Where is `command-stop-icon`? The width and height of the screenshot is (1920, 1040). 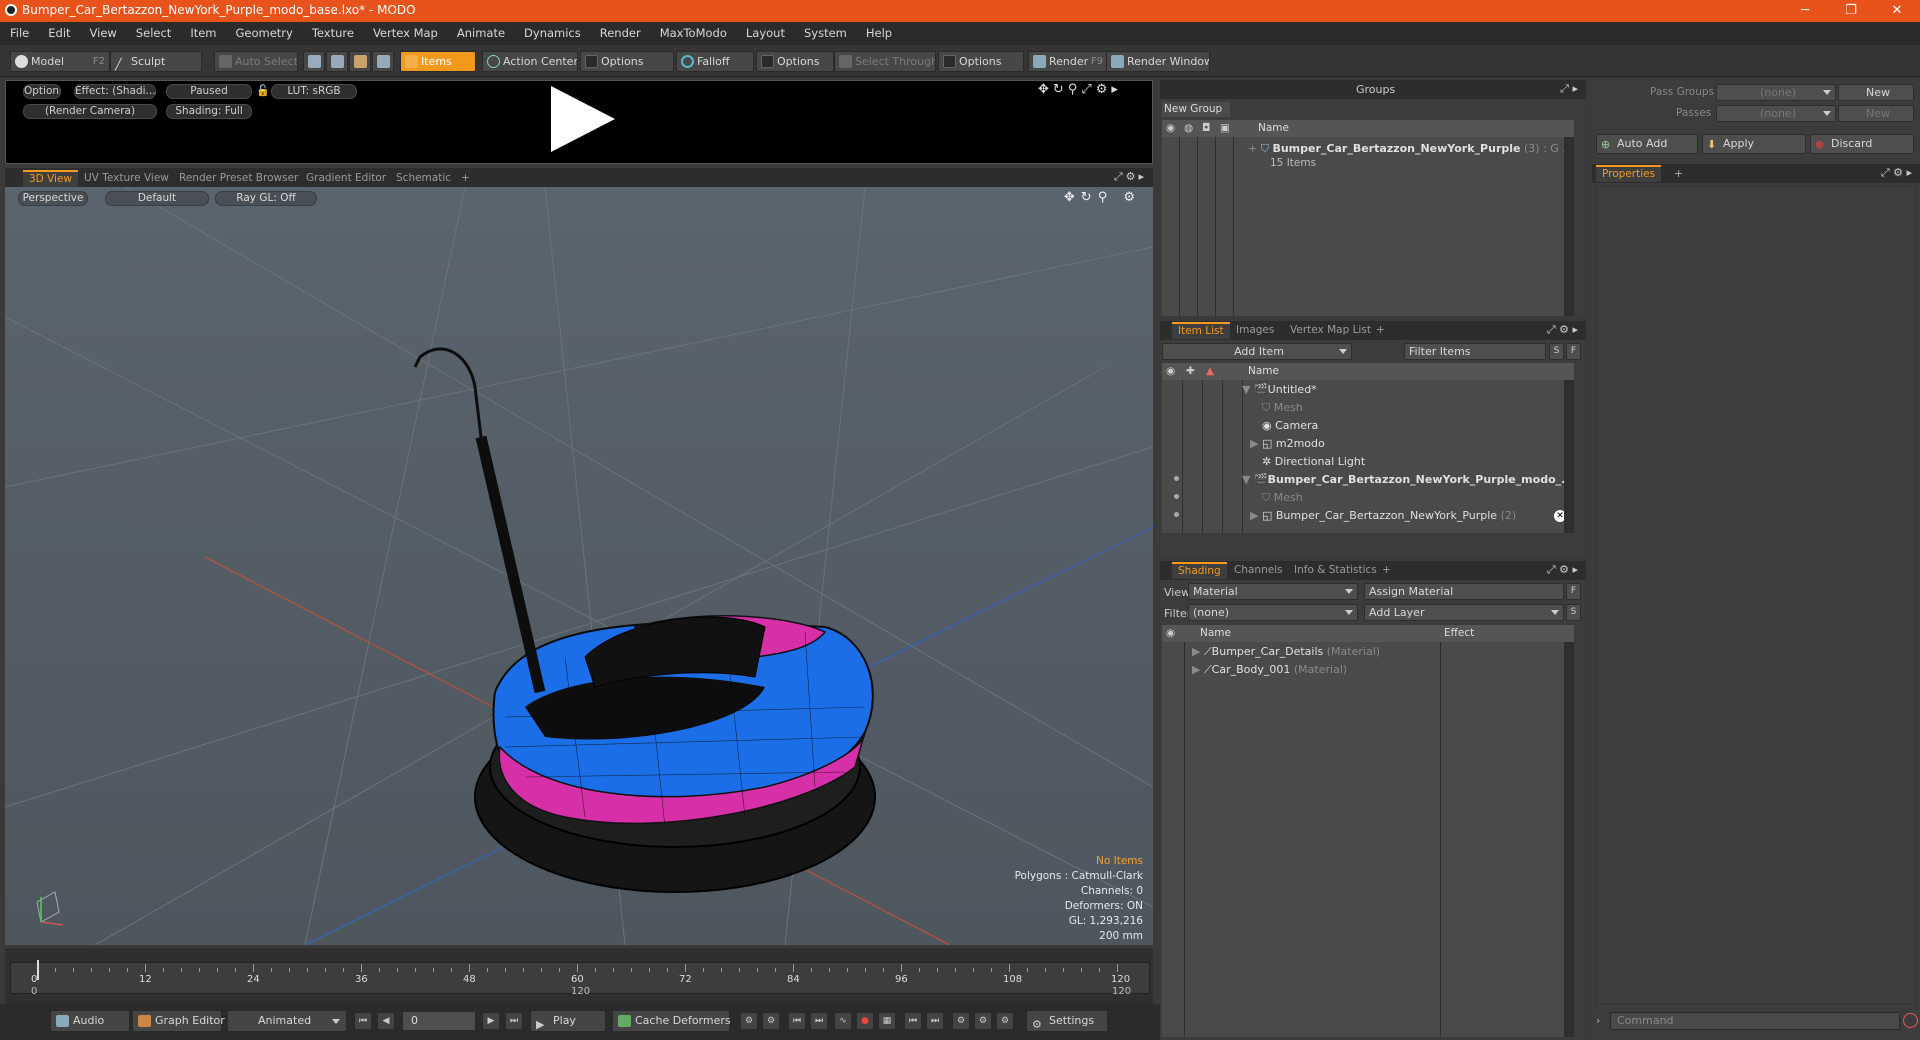
command-stop-icon is located at coordinates (1910, 1020).